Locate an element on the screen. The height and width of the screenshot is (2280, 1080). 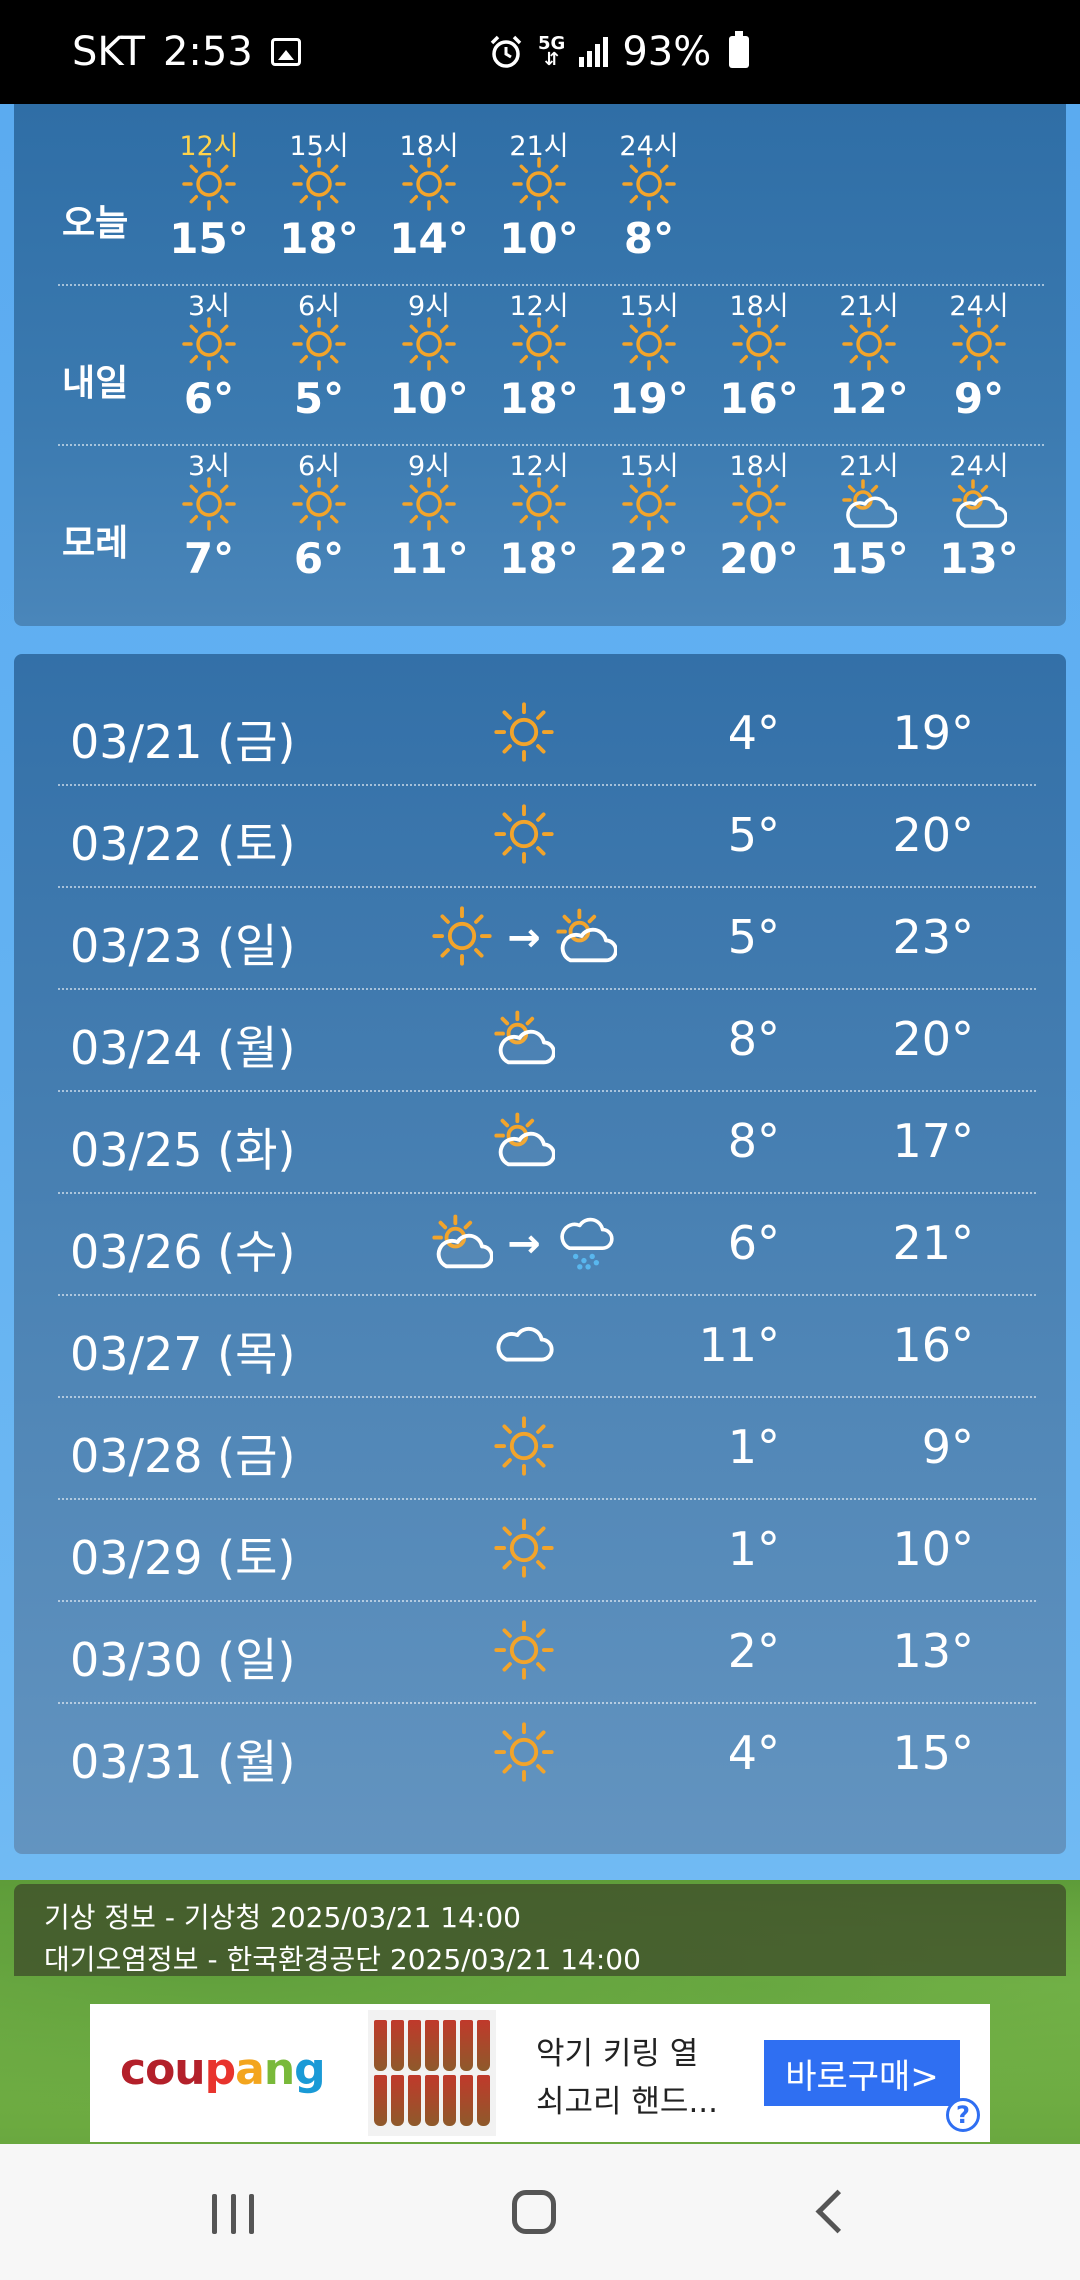
hourly-cell: 6시 6° is located at coordinates (319, 513).